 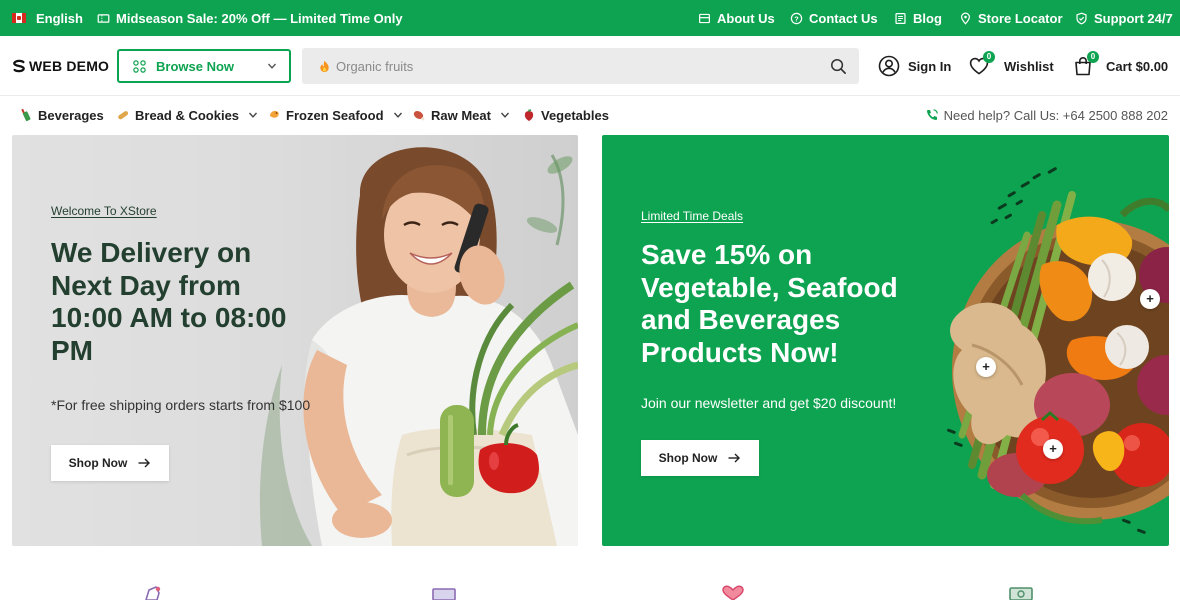 What do you see at coordinates (1021, 592) in the screenshot?
I see `payment-card-icon` at bounding box center [1021, 592].